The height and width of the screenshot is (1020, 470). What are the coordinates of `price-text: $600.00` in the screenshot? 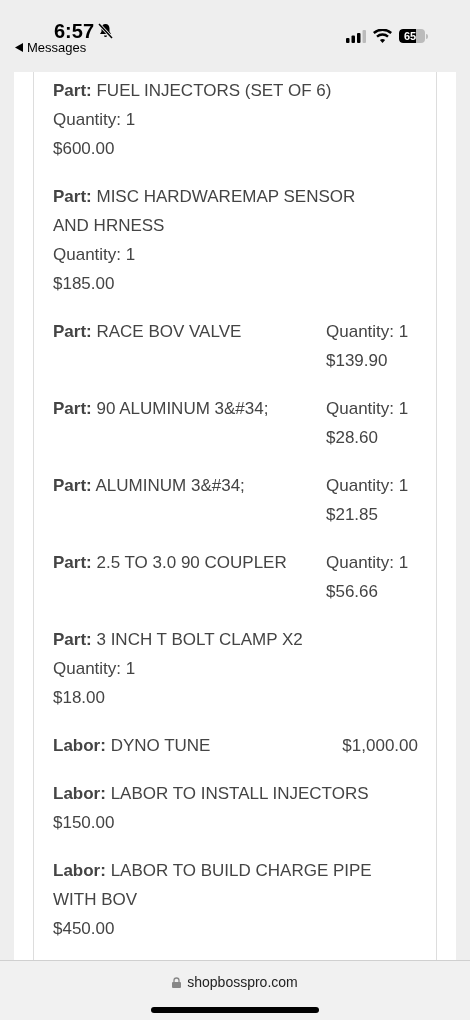 It's located at (84, 149).